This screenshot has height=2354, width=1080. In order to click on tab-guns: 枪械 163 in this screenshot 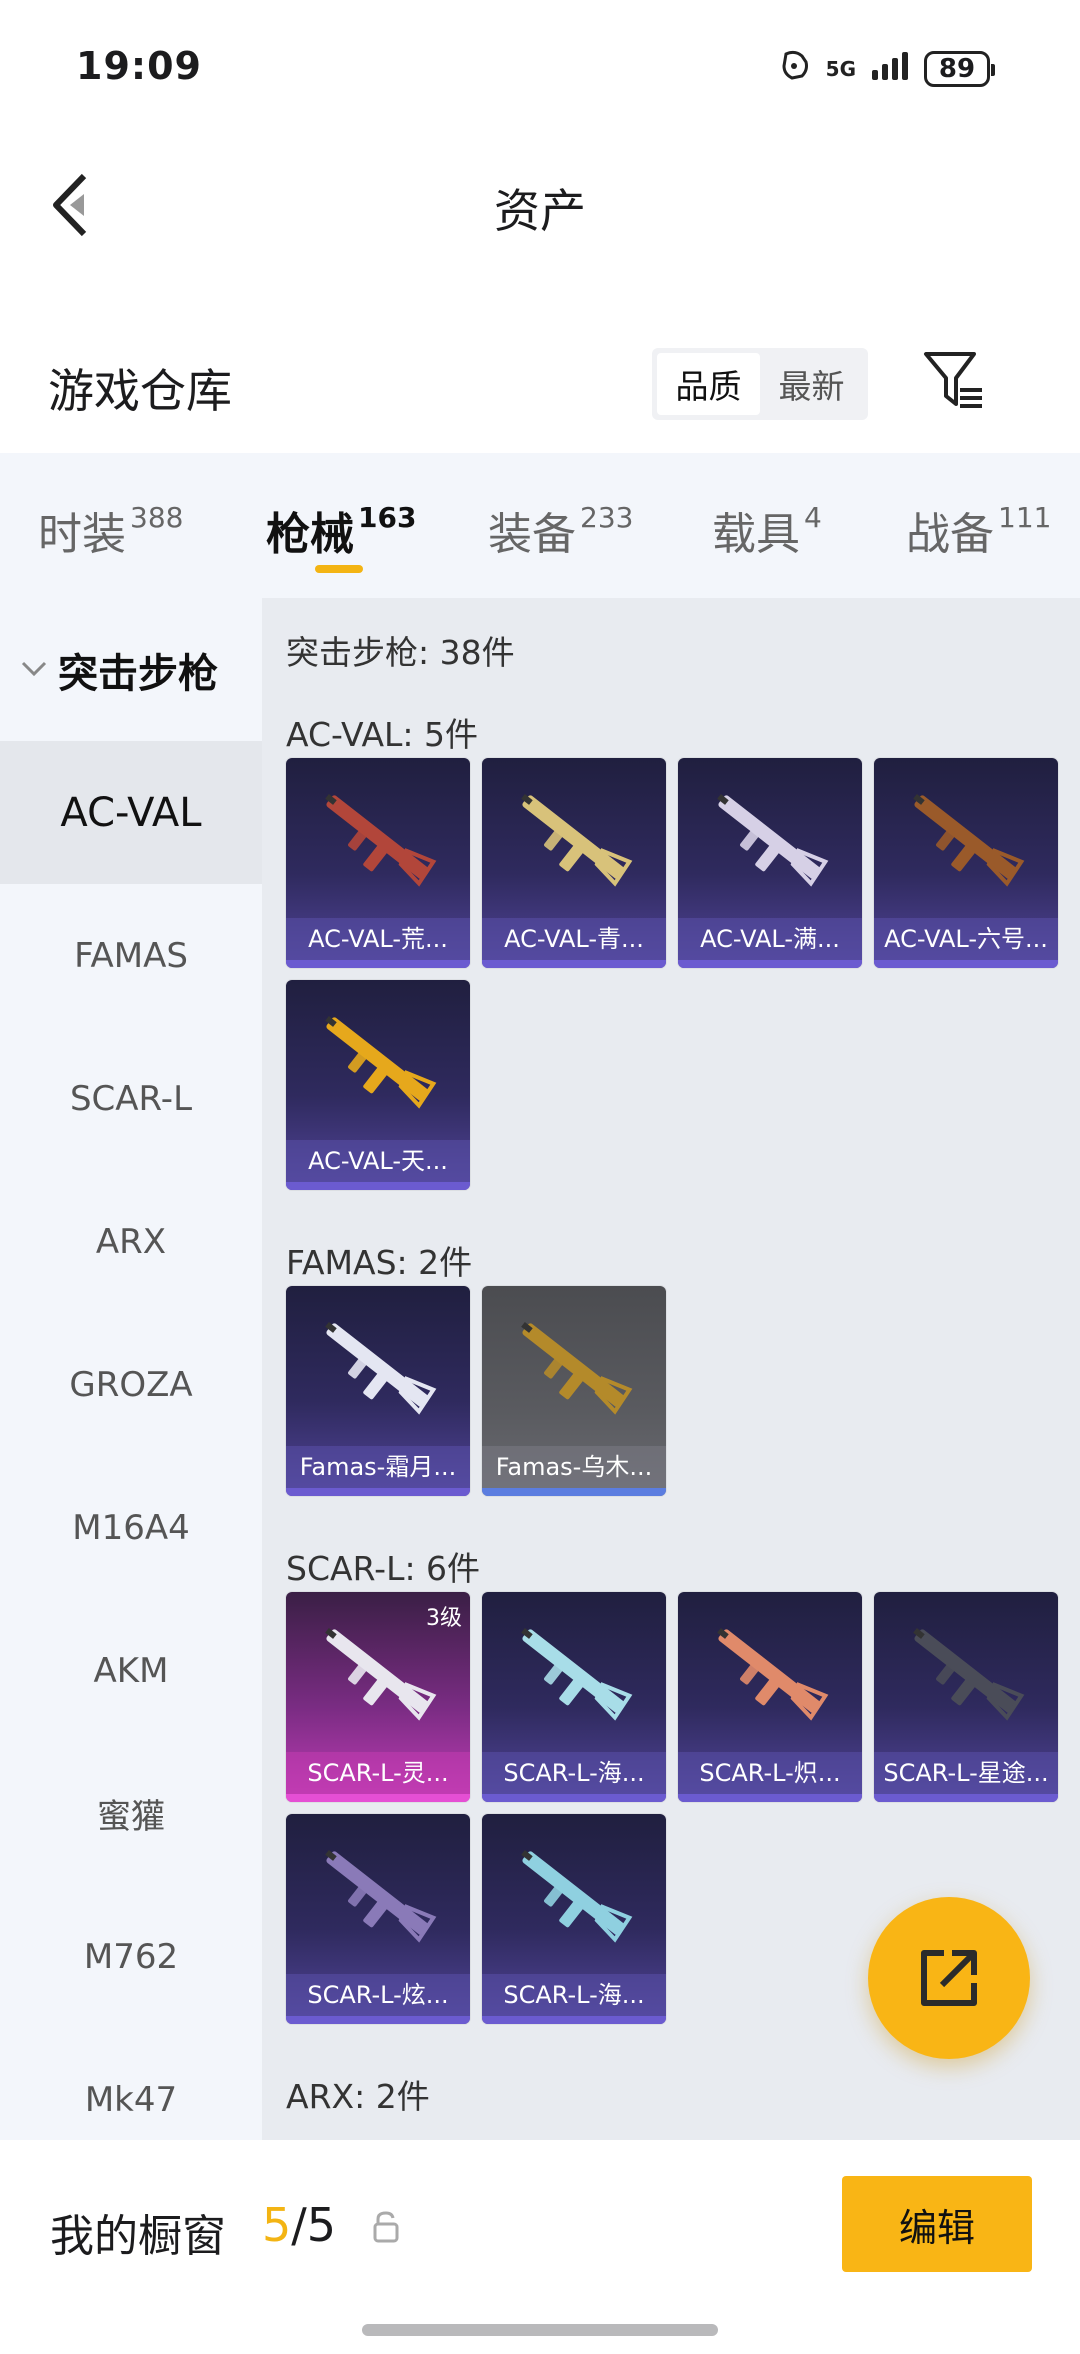, I will do `click(341, 530)`.